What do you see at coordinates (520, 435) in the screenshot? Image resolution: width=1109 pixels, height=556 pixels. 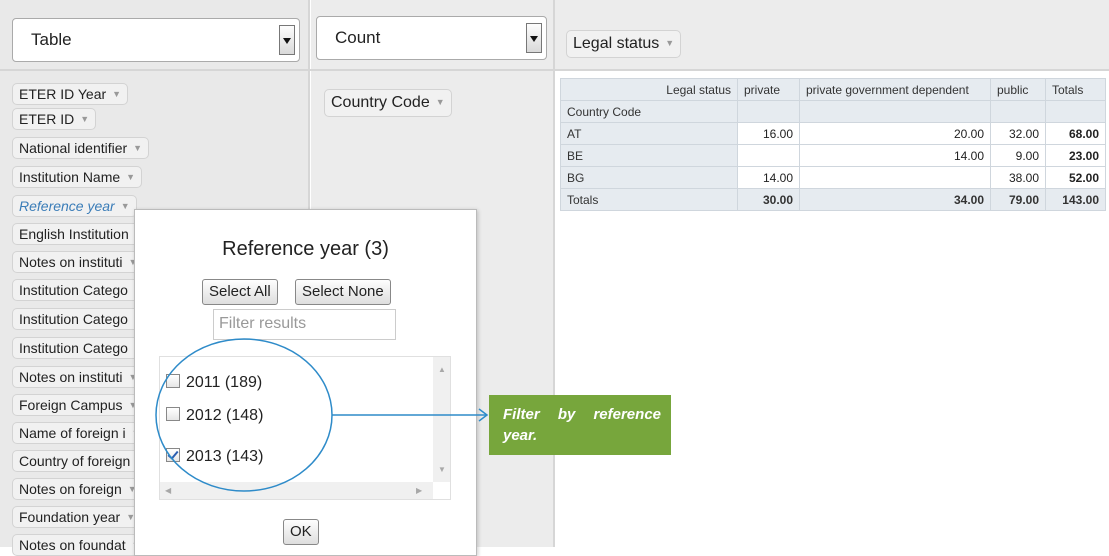 I see `callout-text: year.` at bounding box center [520, 435].